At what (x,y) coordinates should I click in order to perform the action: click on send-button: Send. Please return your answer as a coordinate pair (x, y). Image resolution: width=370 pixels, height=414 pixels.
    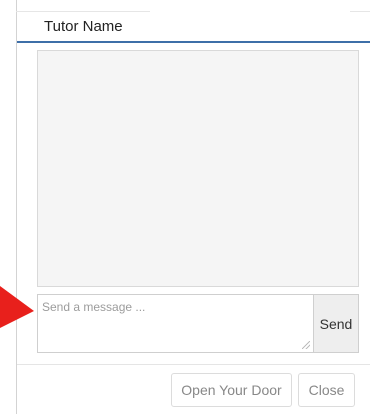
    Looking at the image, I should click on (335, 323).